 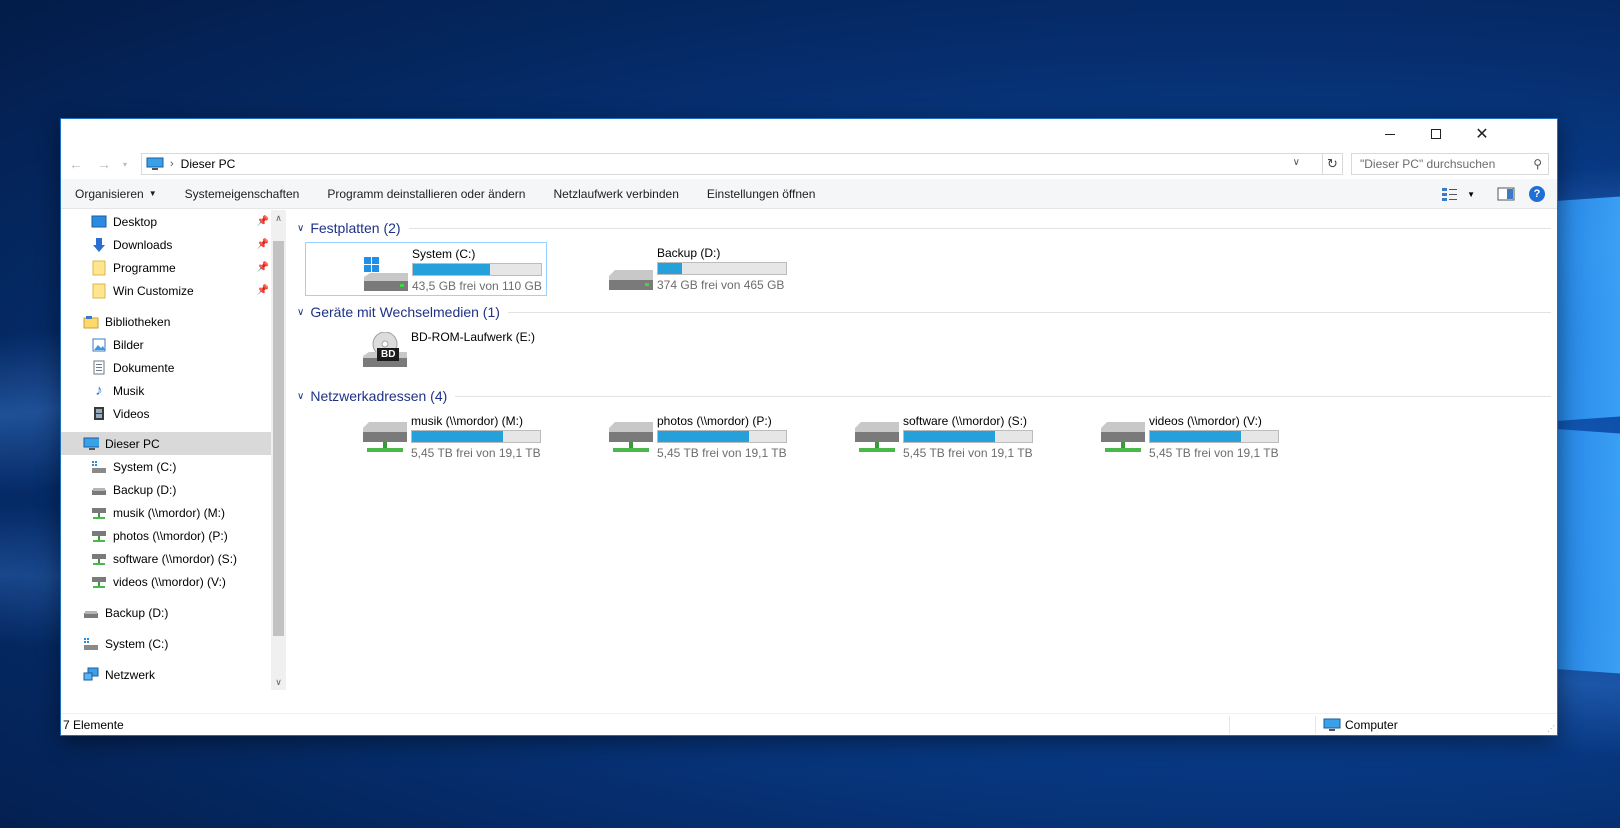 I want to click on sidebar-item-backup-root: Backup (D:), so click(x=166, y=612).